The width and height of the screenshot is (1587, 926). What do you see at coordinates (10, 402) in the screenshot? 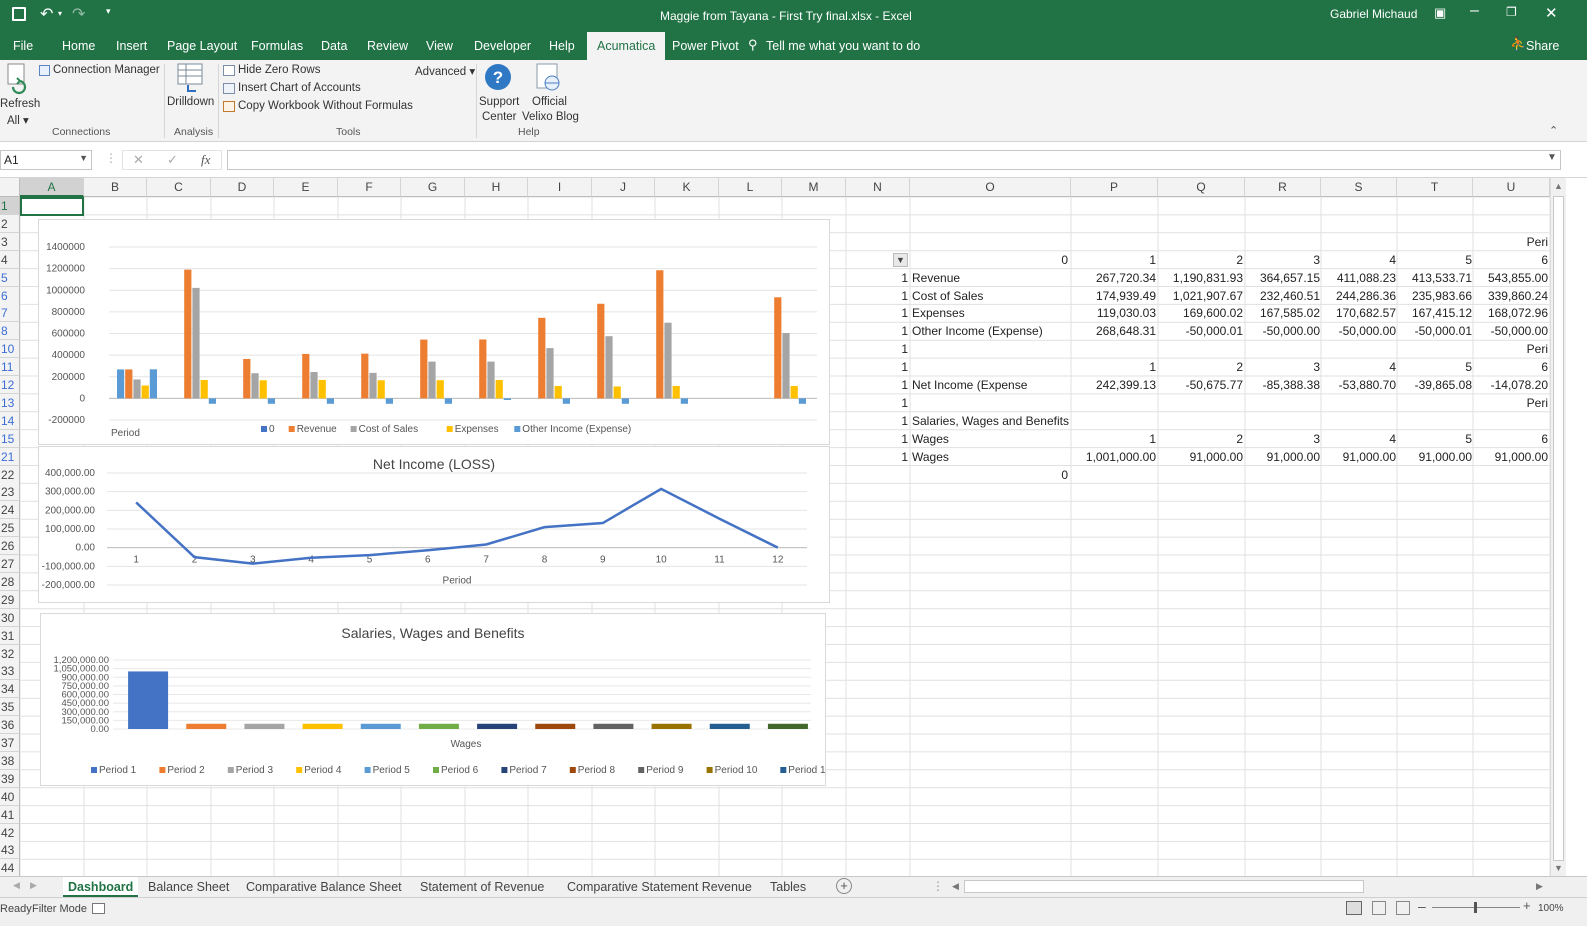
I see `row-header-13: 13` at bounding box center [10, 402].